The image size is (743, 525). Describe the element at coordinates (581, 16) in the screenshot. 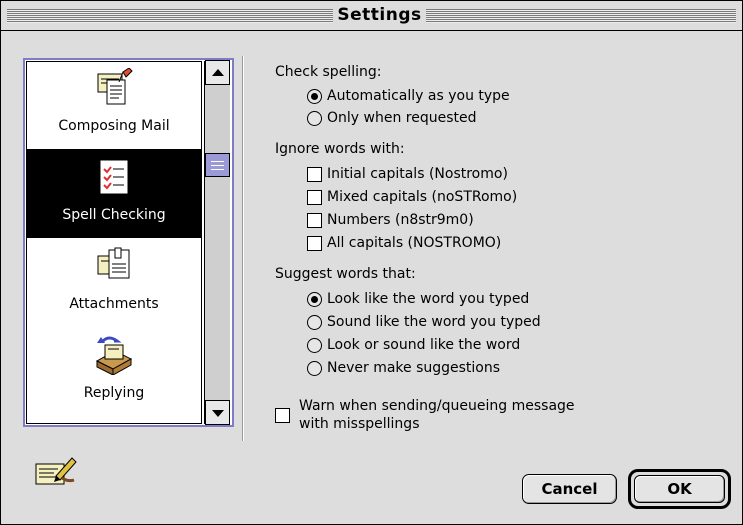

I see `title-stripes-right` at that location.